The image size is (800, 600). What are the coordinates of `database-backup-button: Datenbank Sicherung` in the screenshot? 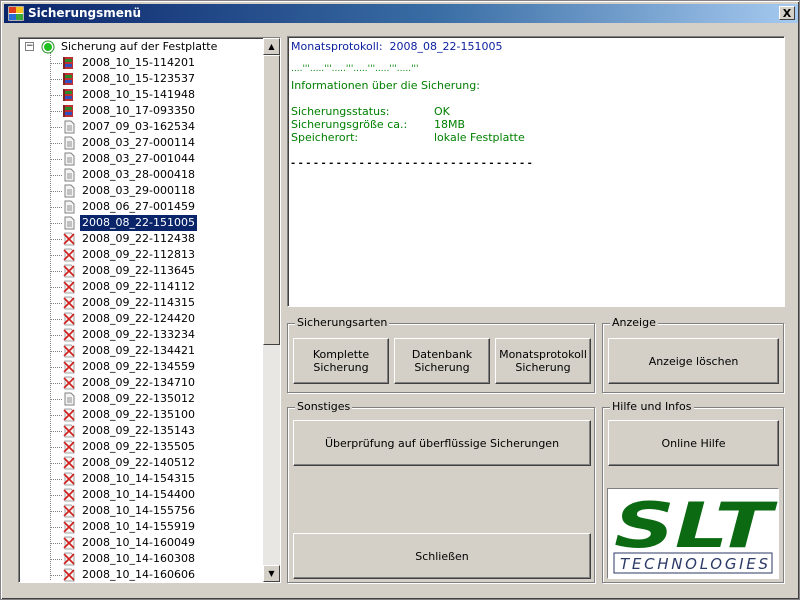 It's located at (442, 361).